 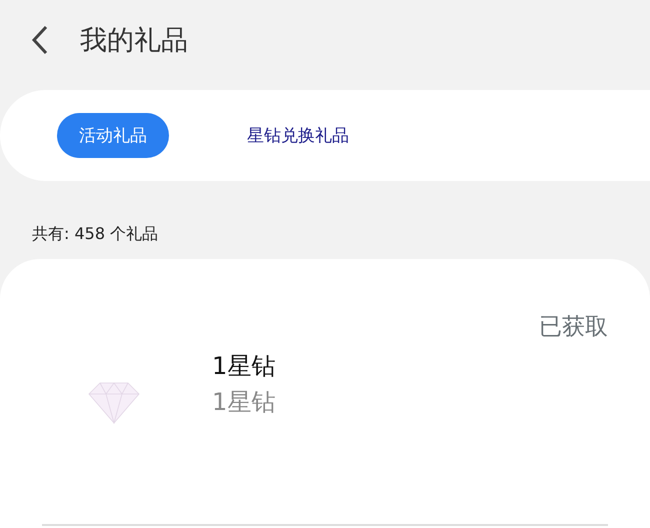 What do you see at coordinates (113, 135) in the screenshot?
I see `tab: 活动礼品` at bounding box center [113, 135].